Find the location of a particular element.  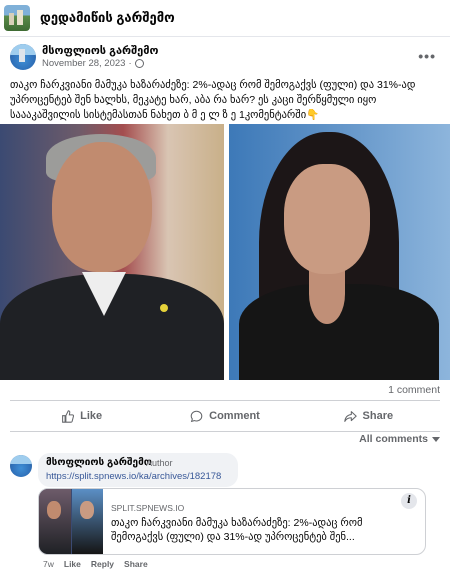

like-label: Like is located at coordinates (91, 416).